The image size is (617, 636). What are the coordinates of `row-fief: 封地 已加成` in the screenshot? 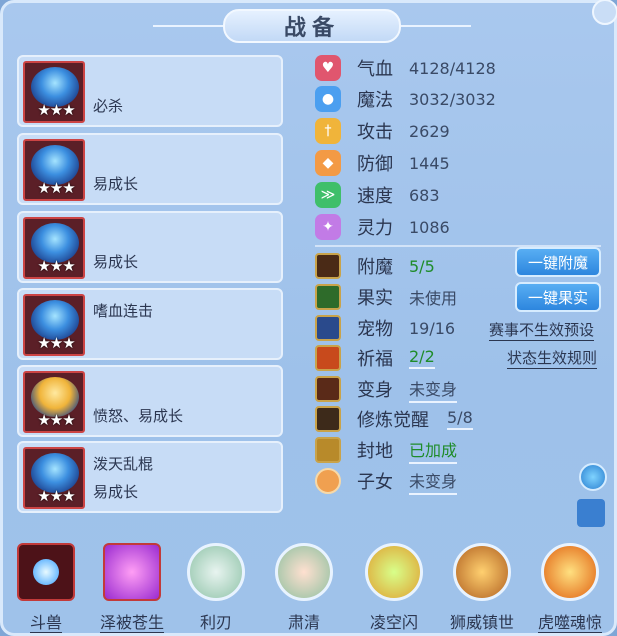 It's located at (386, 450).